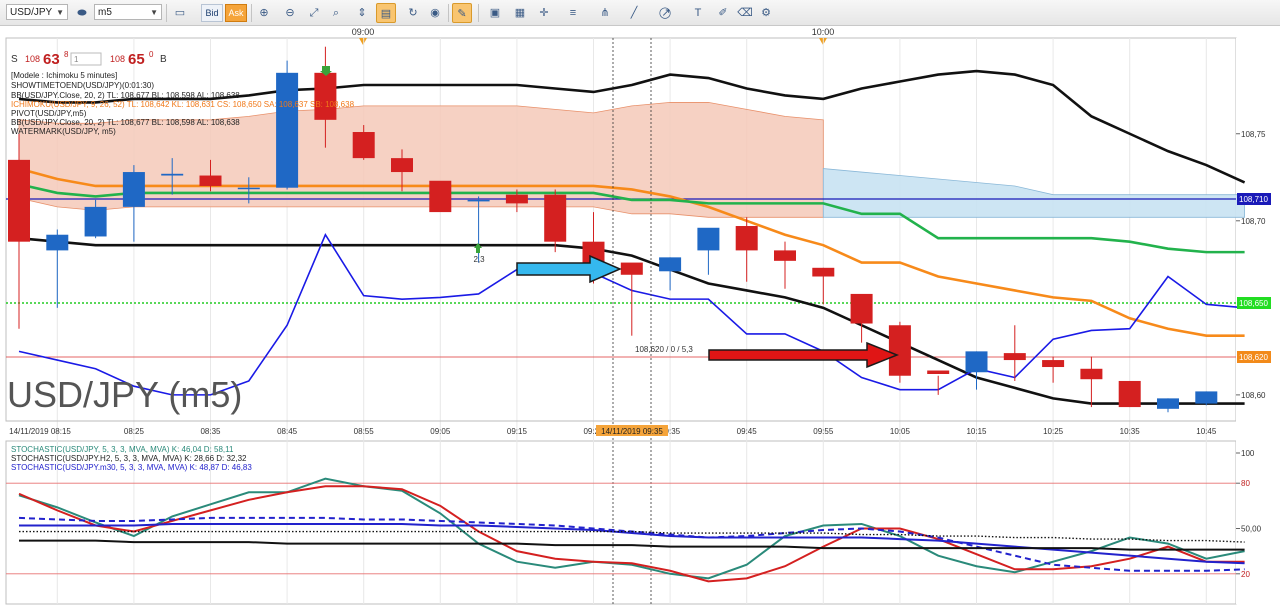 This screenshot has width=1280, height=608. What do you see at coordinates (823, 431) in the screenshot?
I see `time-tick-label: 09:55` at bounding box center [823, 431].